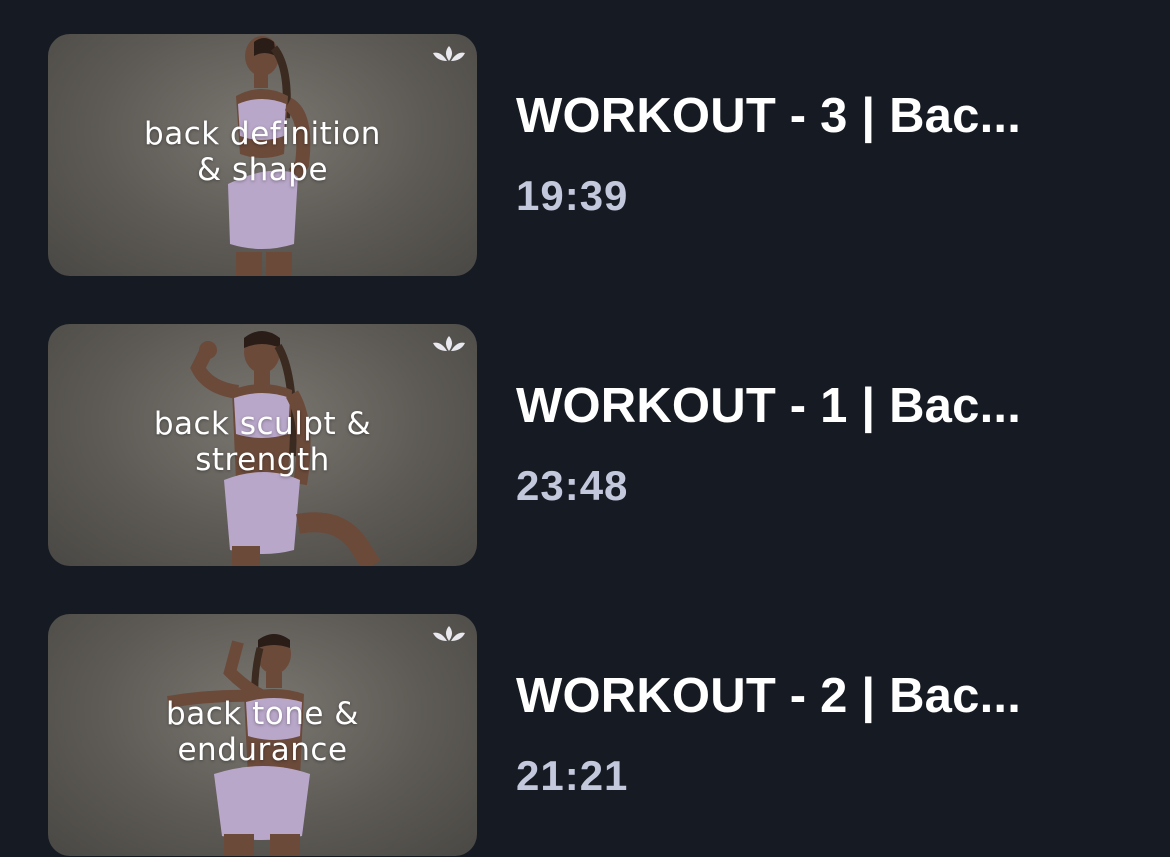 The width and height of the screenshot is (1170, 857). I want to click on workout-duration: 23:48, so click(572, 485).